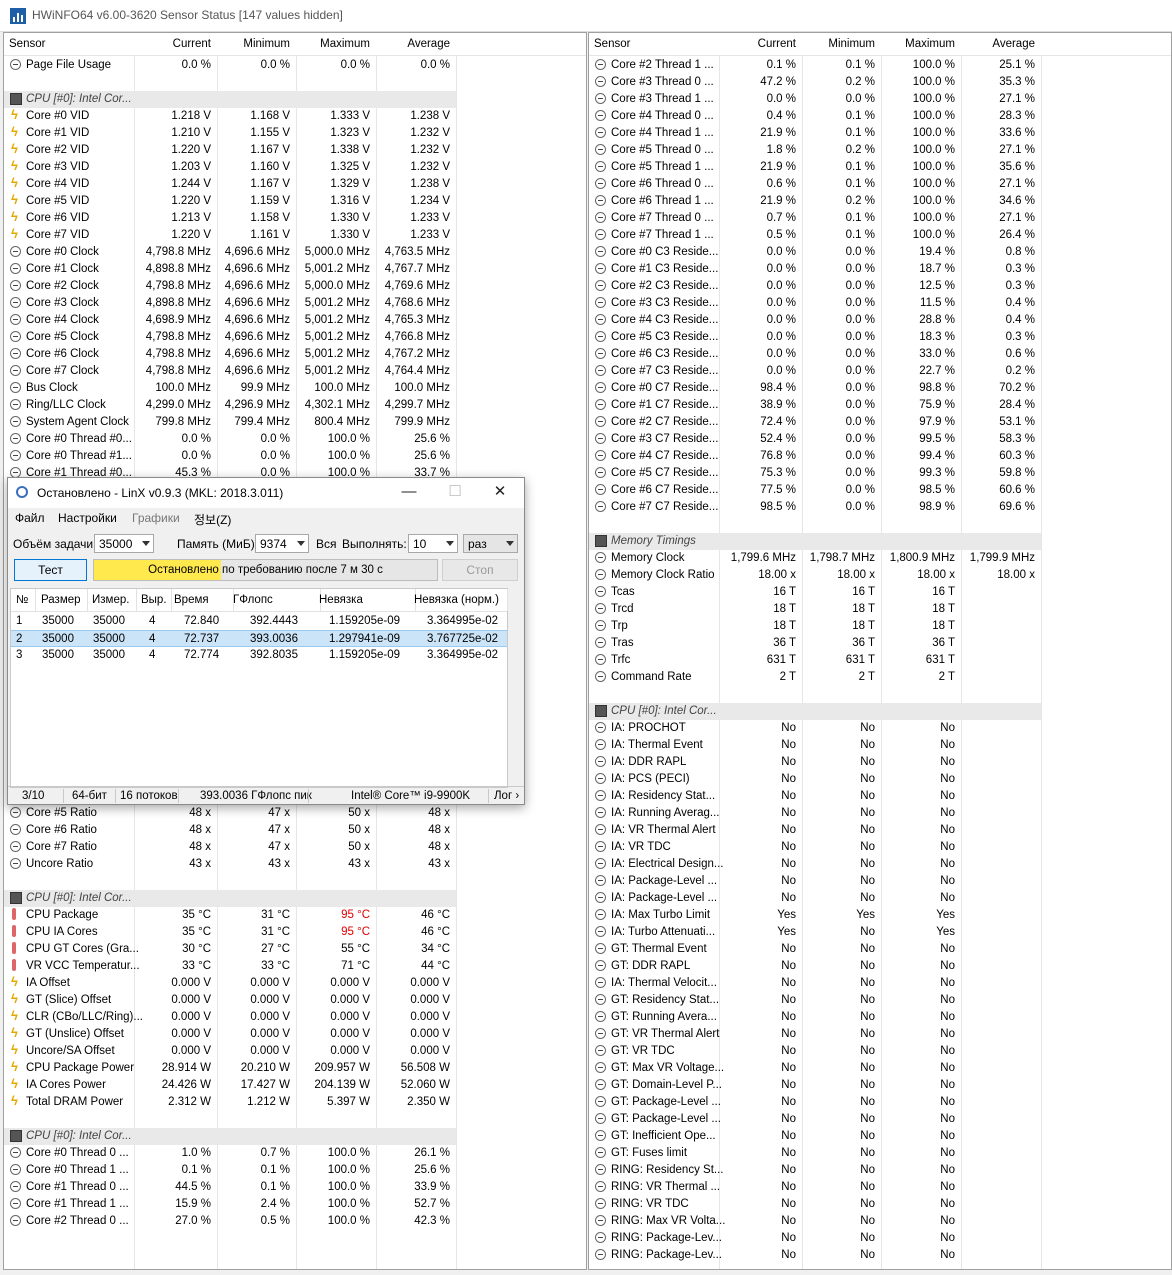 This screenshot has height=1275, width=1172. I want to click on sensor-row: GT: Max VR Voltage... No No No, so click(880, 1068).